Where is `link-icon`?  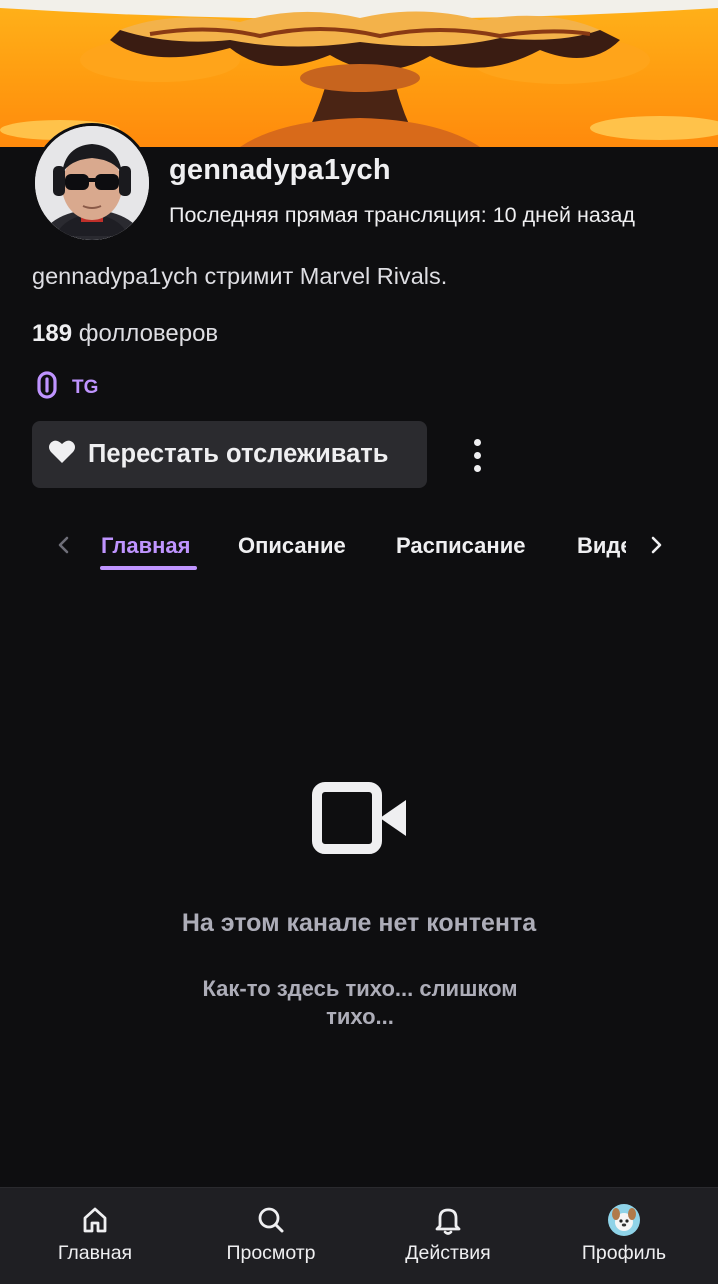
link-icon is located at coordinates (47, 388).